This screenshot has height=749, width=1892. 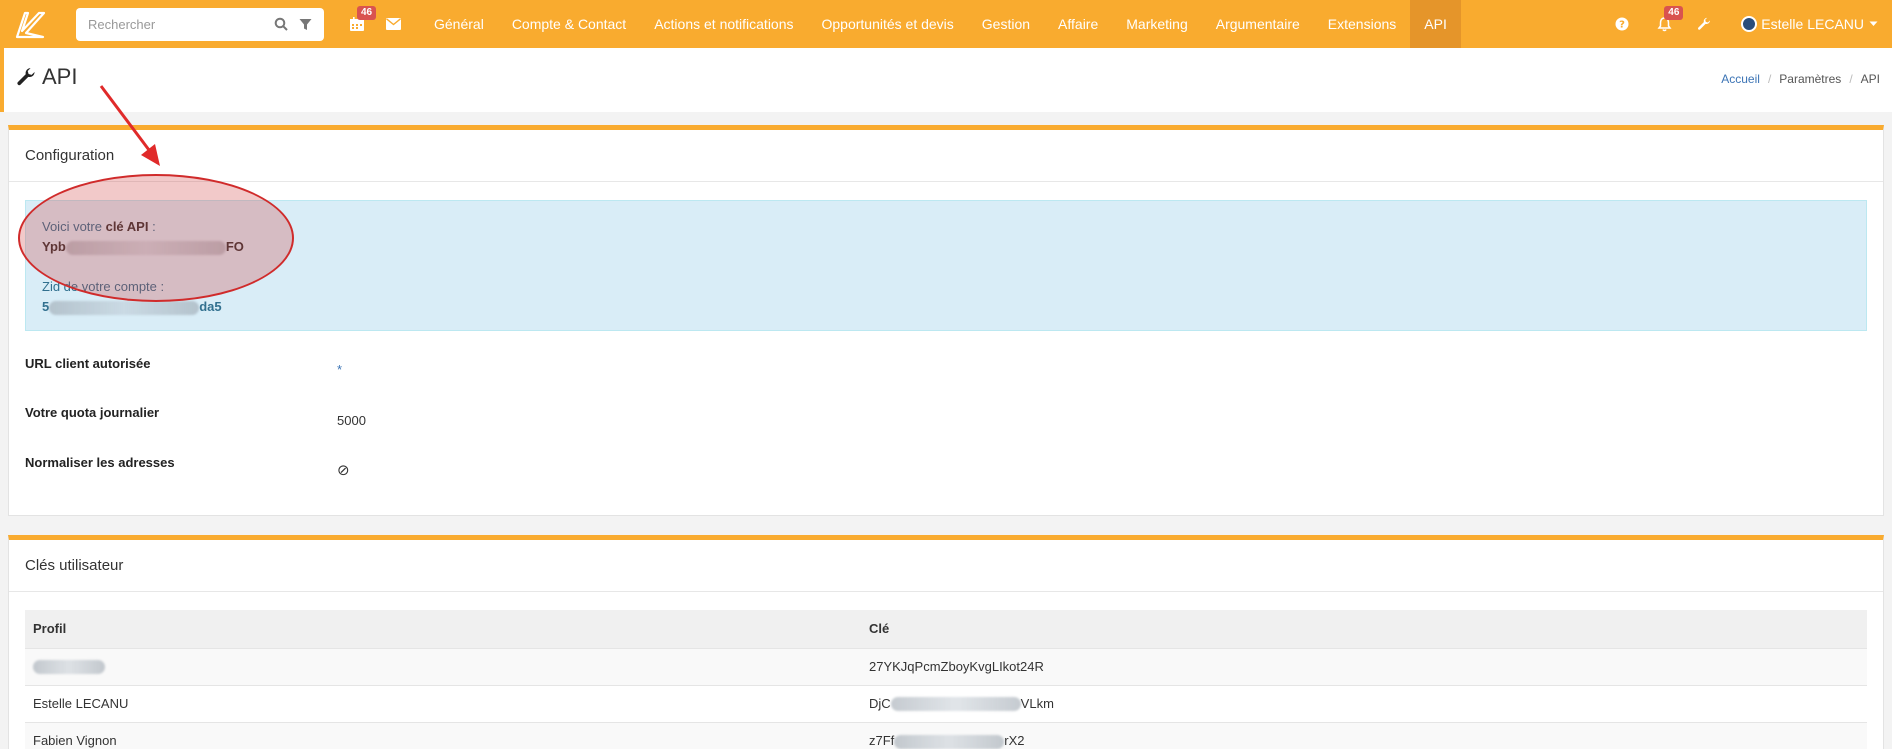 I want to click on table-header-row: Profil Clé, so click(x=946, y=629).